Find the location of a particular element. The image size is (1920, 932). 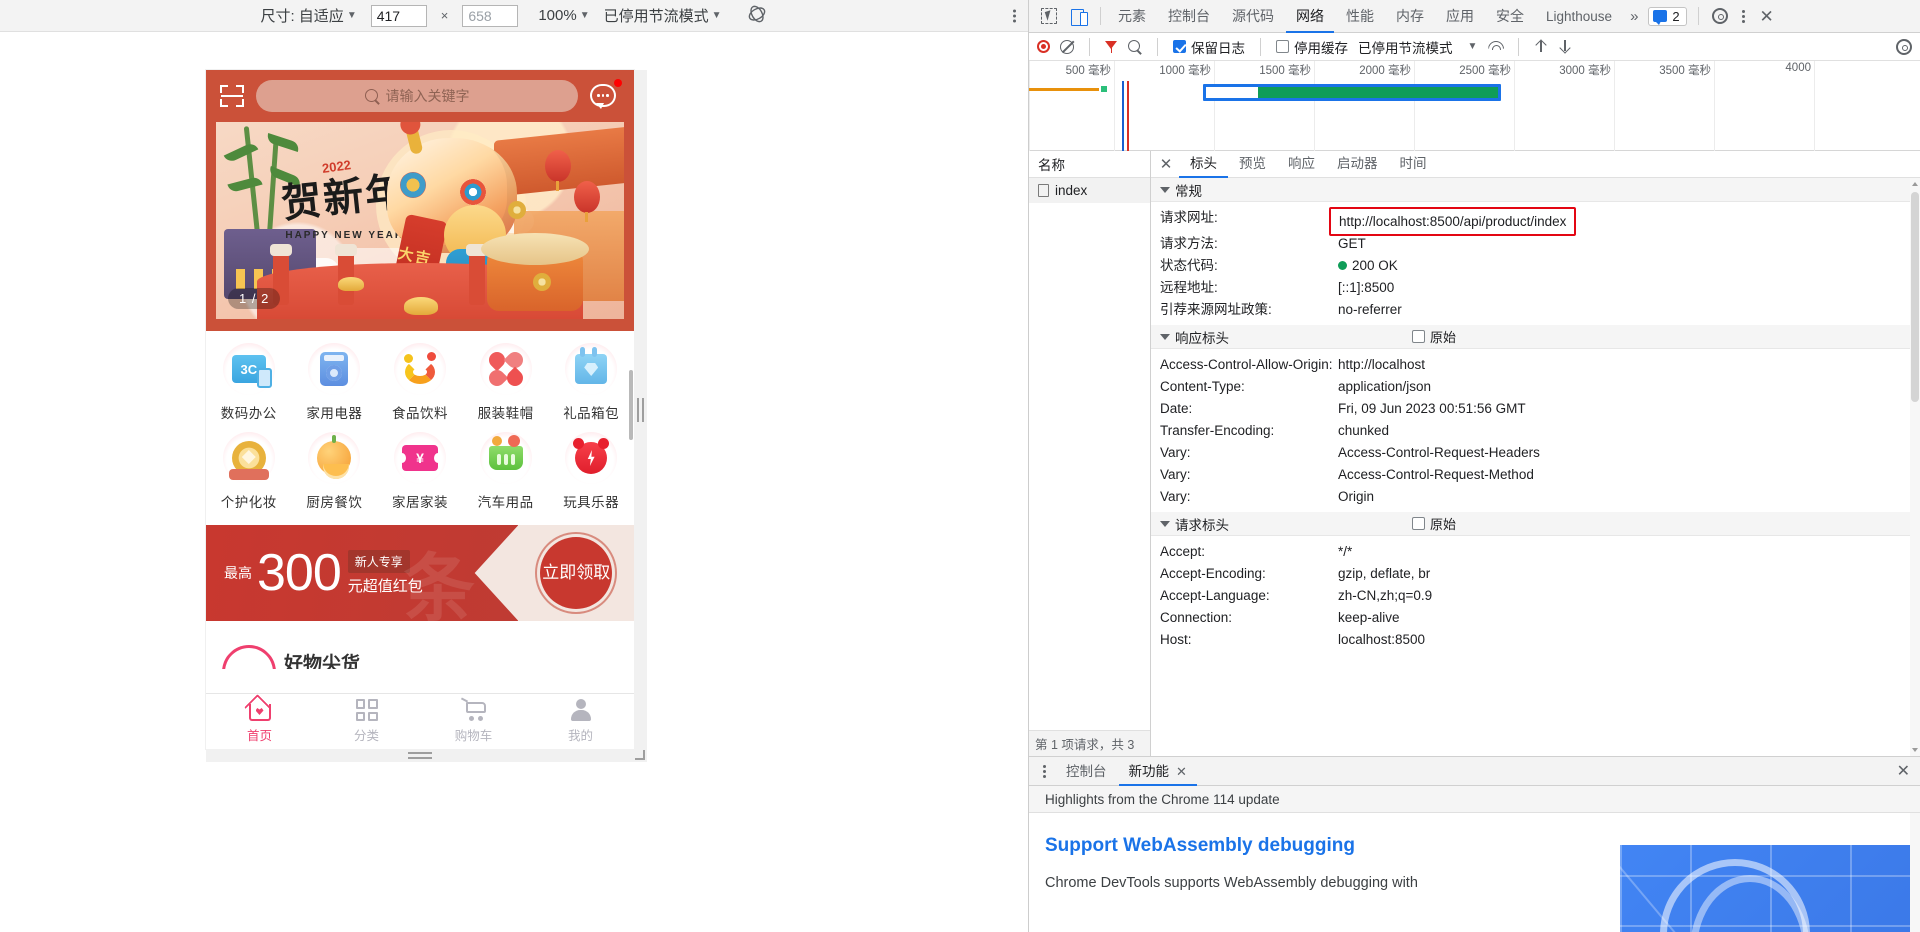

raw-toggle-request: 原始 is located at coordinates (1434, 523).